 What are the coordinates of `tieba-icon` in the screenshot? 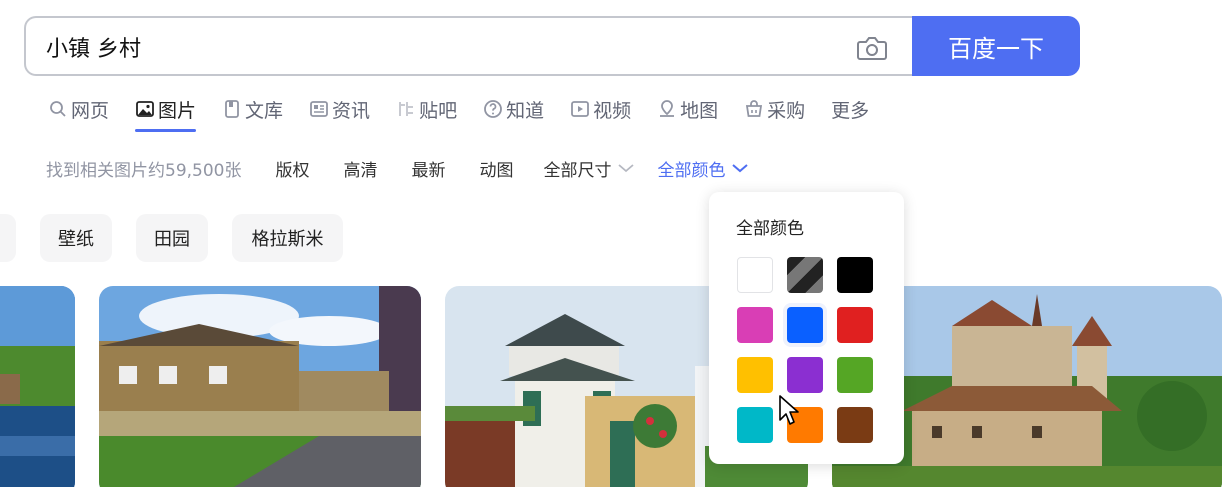 It's located at (406, 109).